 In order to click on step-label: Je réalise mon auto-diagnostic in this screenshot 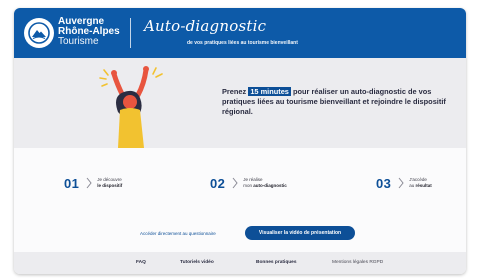, I will do `click(265, 183)`.